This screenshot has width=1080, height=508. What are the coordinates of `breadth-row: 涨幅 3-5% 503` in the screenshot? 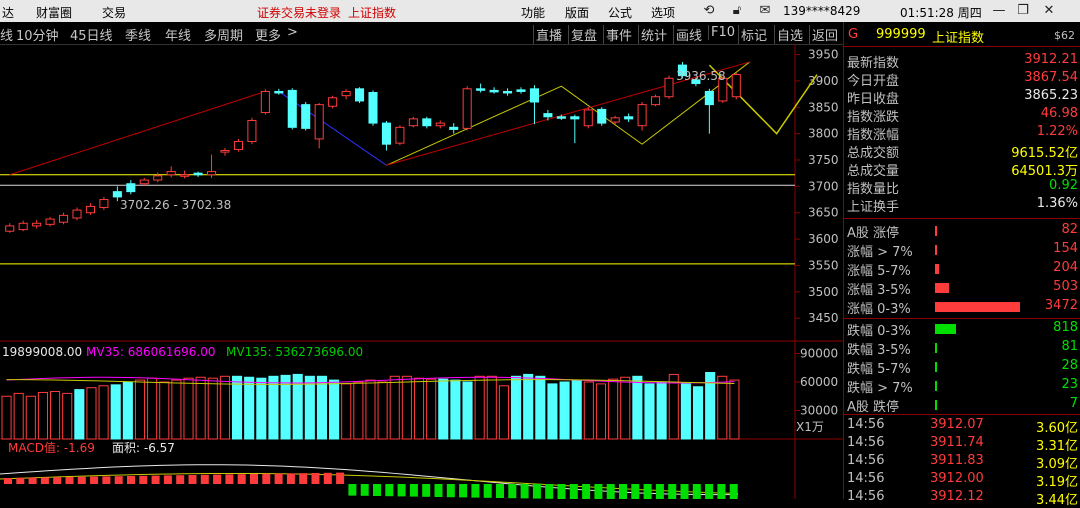 It's located at (962, 288).